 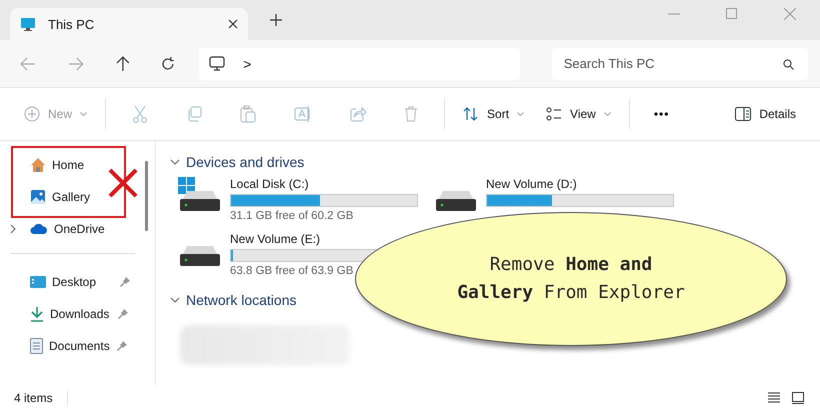 What do you see at coordinates (28, 63) in the screenshot?
I see `back-icon` at bounding box center [28, 63].